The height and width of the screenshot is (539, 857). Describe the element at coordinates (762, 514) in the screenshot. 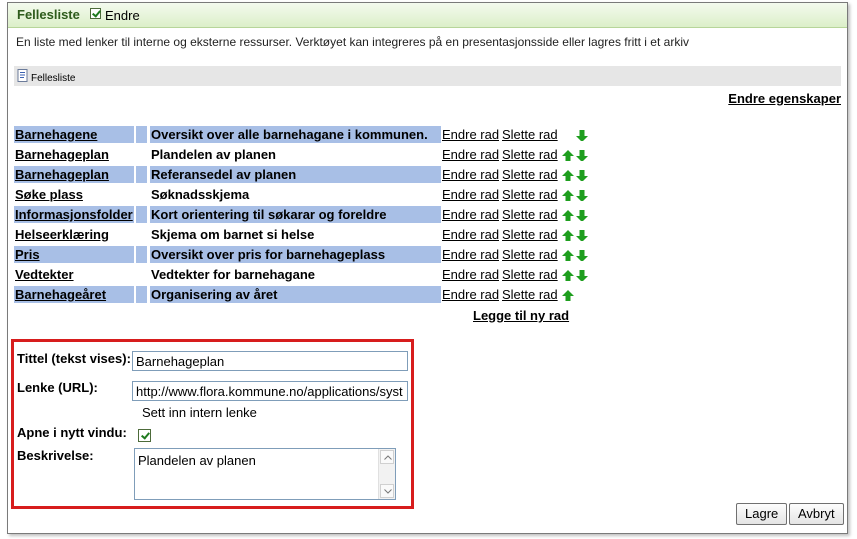

I see `save-button: Lagre` at that location.